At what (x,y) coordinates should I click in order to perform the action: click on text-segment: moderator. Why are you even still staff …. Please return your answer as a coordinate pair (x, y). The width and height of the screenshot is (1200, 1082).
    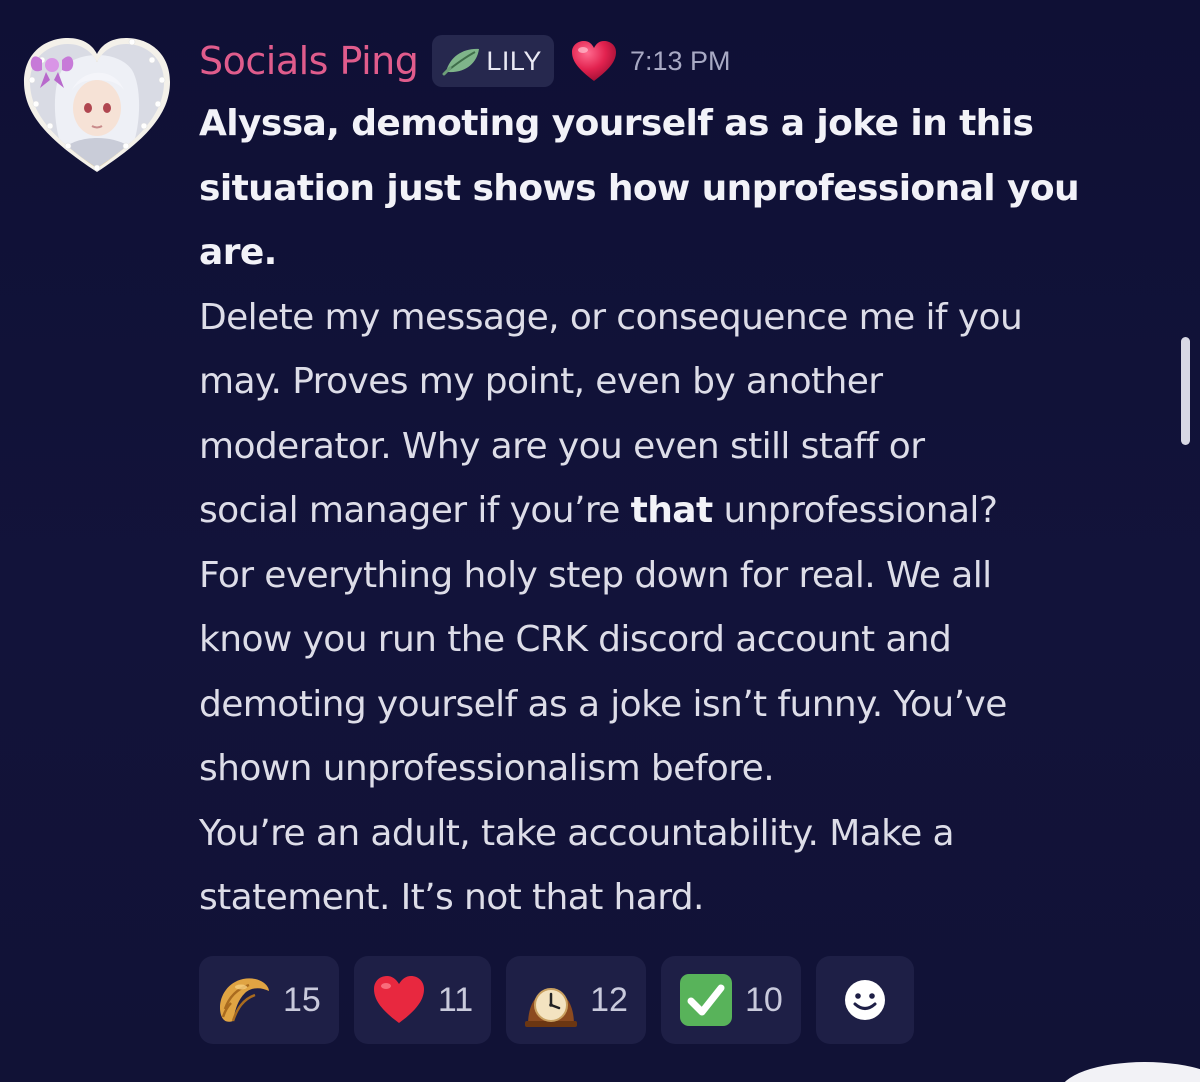
    Looking at the image, I should click on (562, 446).